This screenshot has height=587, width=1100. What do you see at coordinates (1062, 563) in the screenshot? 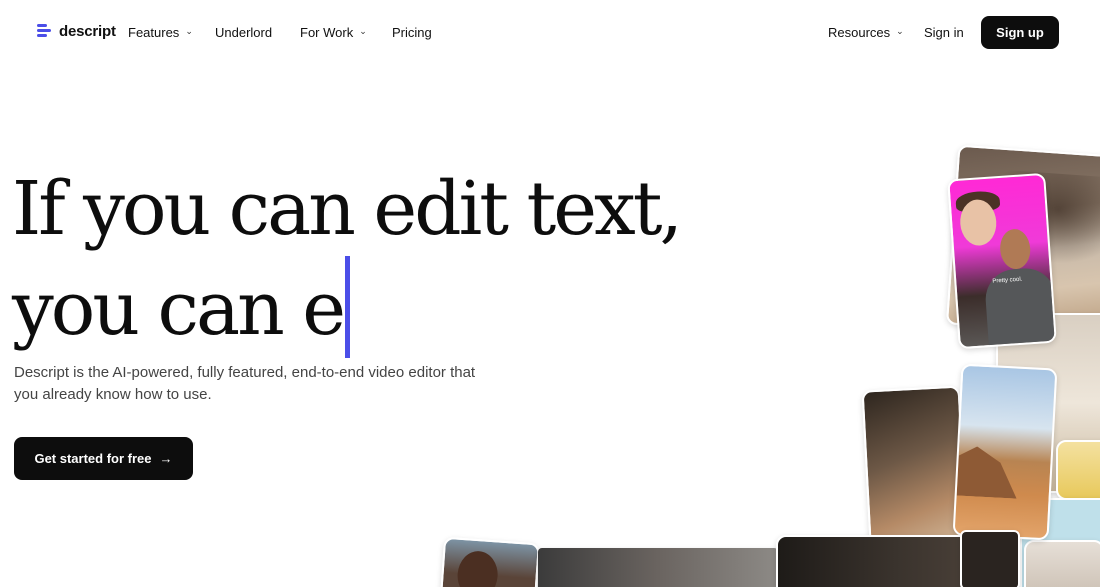
I see `collage-person-image` at bounding box center [1062, 563].